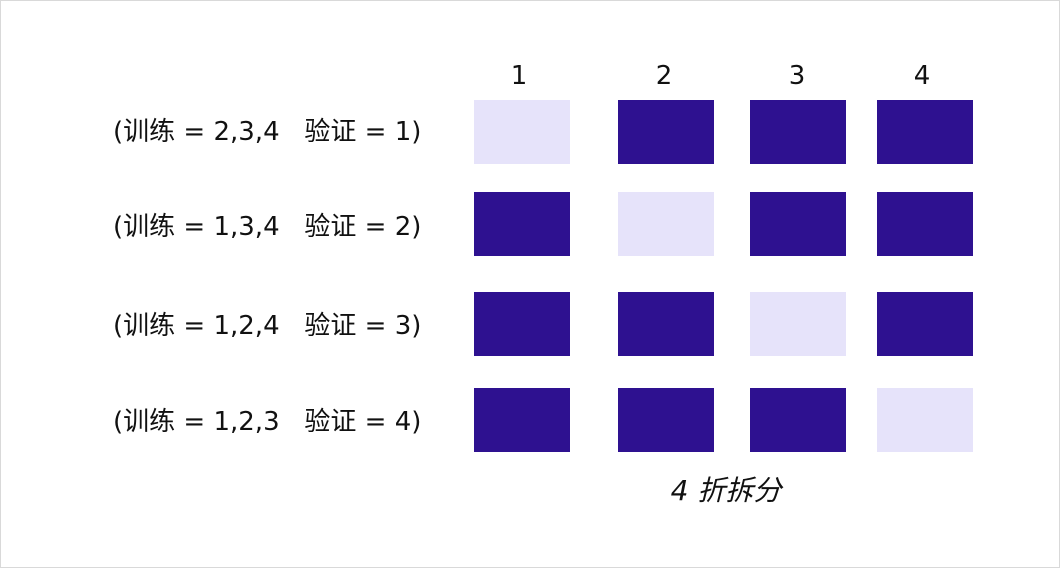 The height and width of the screenshot is (568, 1060). Describe the element at coordinates (922, 76) in the screenshot. I see `column-header-4: 4` at that location.